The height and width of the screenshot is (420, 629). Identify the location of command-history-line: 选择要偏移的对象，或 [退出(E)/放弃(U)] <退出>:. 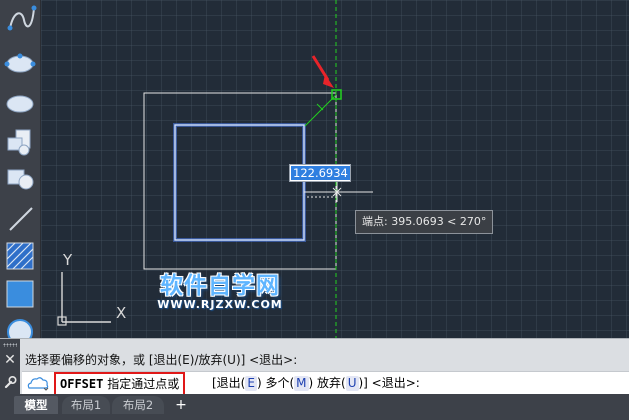
(161, 360).